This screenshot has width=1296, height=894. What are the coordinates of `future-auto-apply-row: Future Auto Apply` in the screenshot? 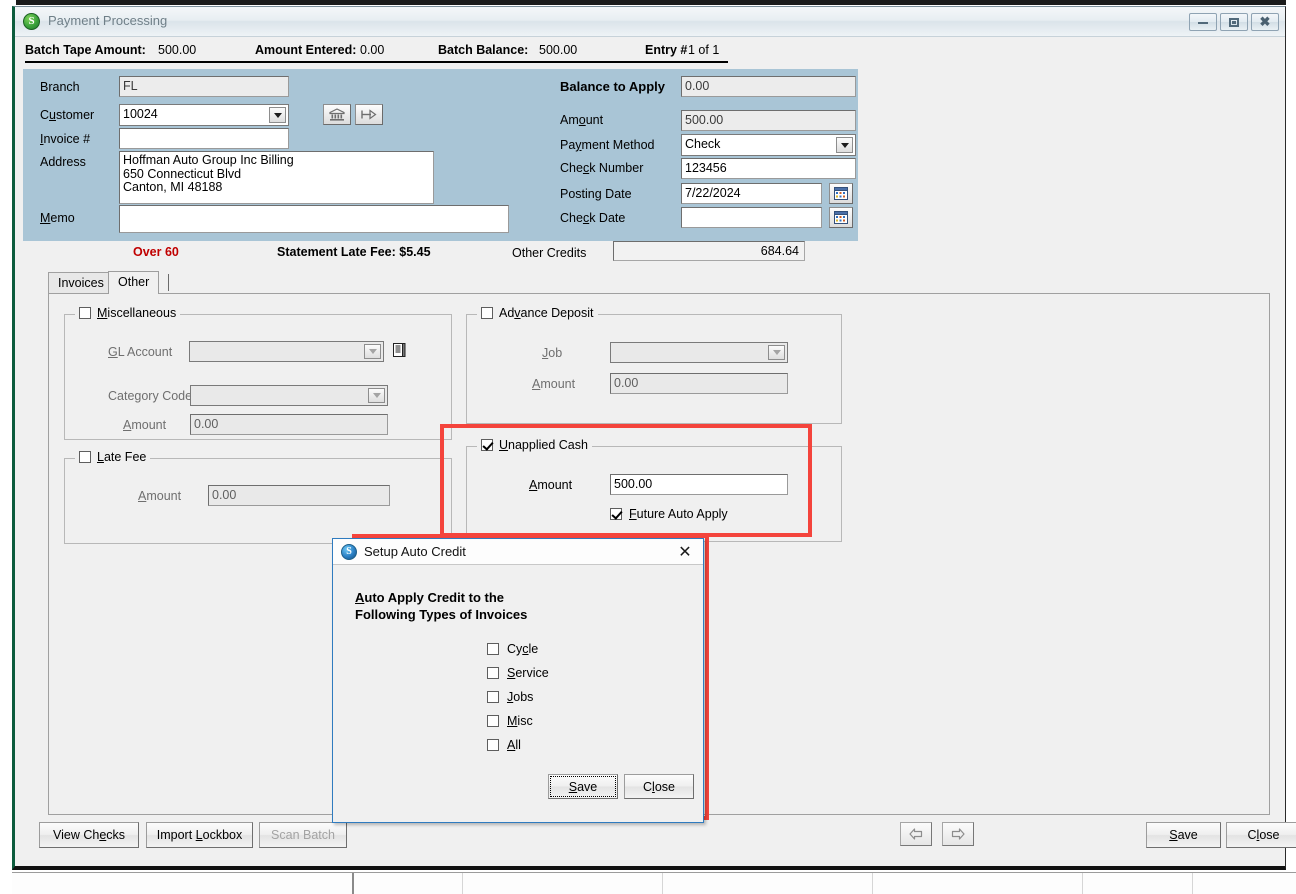 It's located at (669, 514).